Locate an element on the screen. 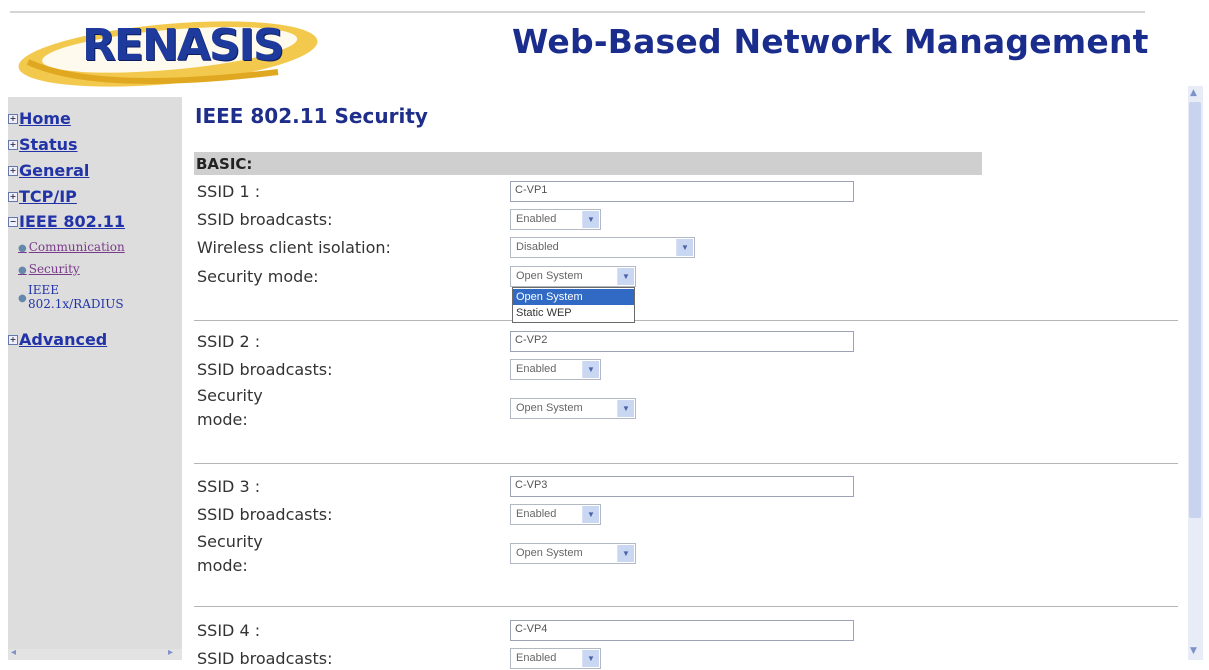  sidebar-item-ieee80211: − IEEE 802.11 is located at coordinates (66, 221).